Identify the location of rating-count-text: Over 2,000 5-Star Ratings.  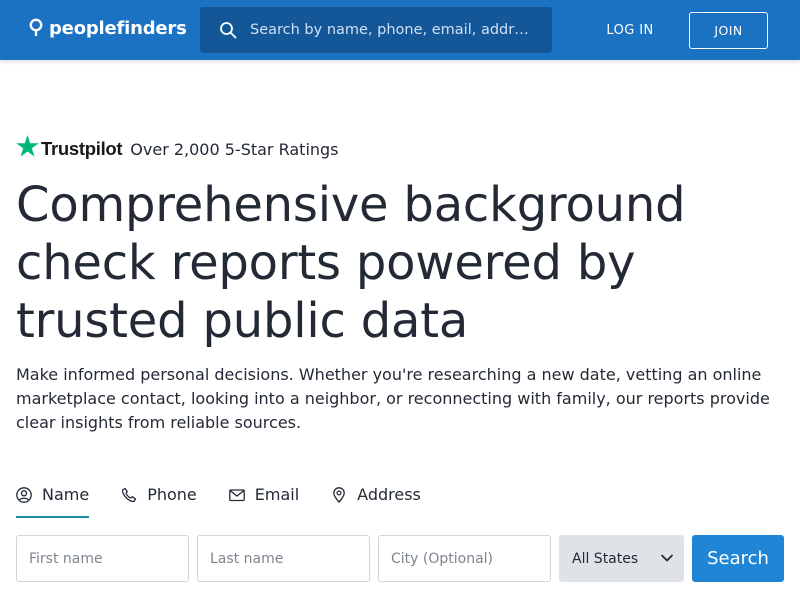
(234, 149).